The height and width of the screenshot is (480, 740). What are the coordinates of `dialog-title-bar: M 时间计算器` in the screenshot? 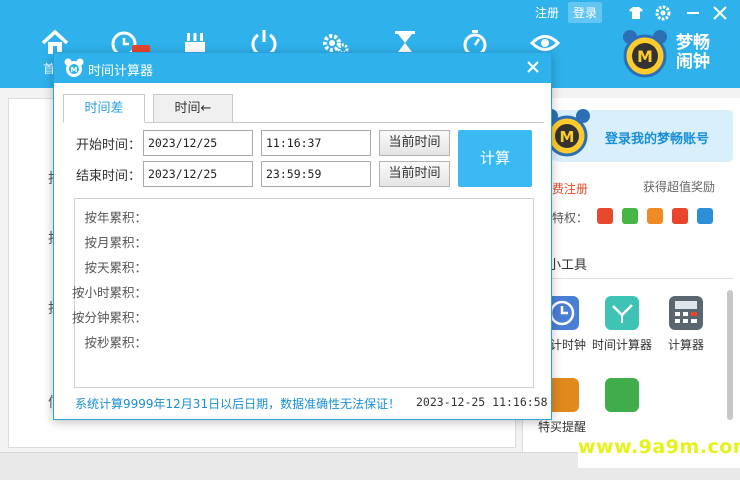 It's located at (302, 68).